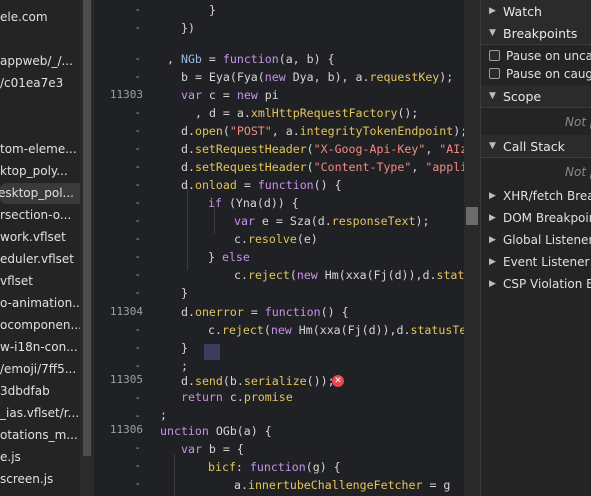 The width and height of the screenshot is (591, 496). Describe the element at coordinates (548, 74) in the screenshot. I see `option-label: Pause on caught exceptions` at that location.